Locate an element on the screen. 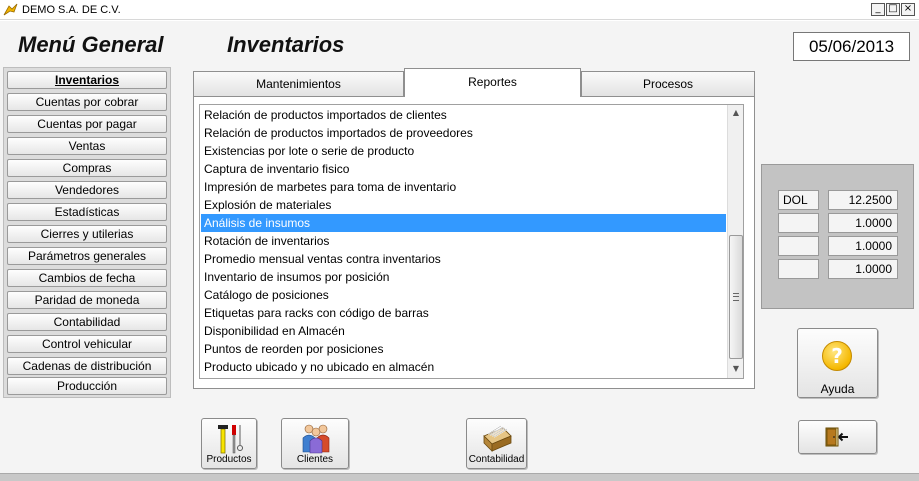 This screenshot has height=481, width=919. menu-item-paridad-de-moneda: Paridad de moneda is located at coordinates (87, 300).